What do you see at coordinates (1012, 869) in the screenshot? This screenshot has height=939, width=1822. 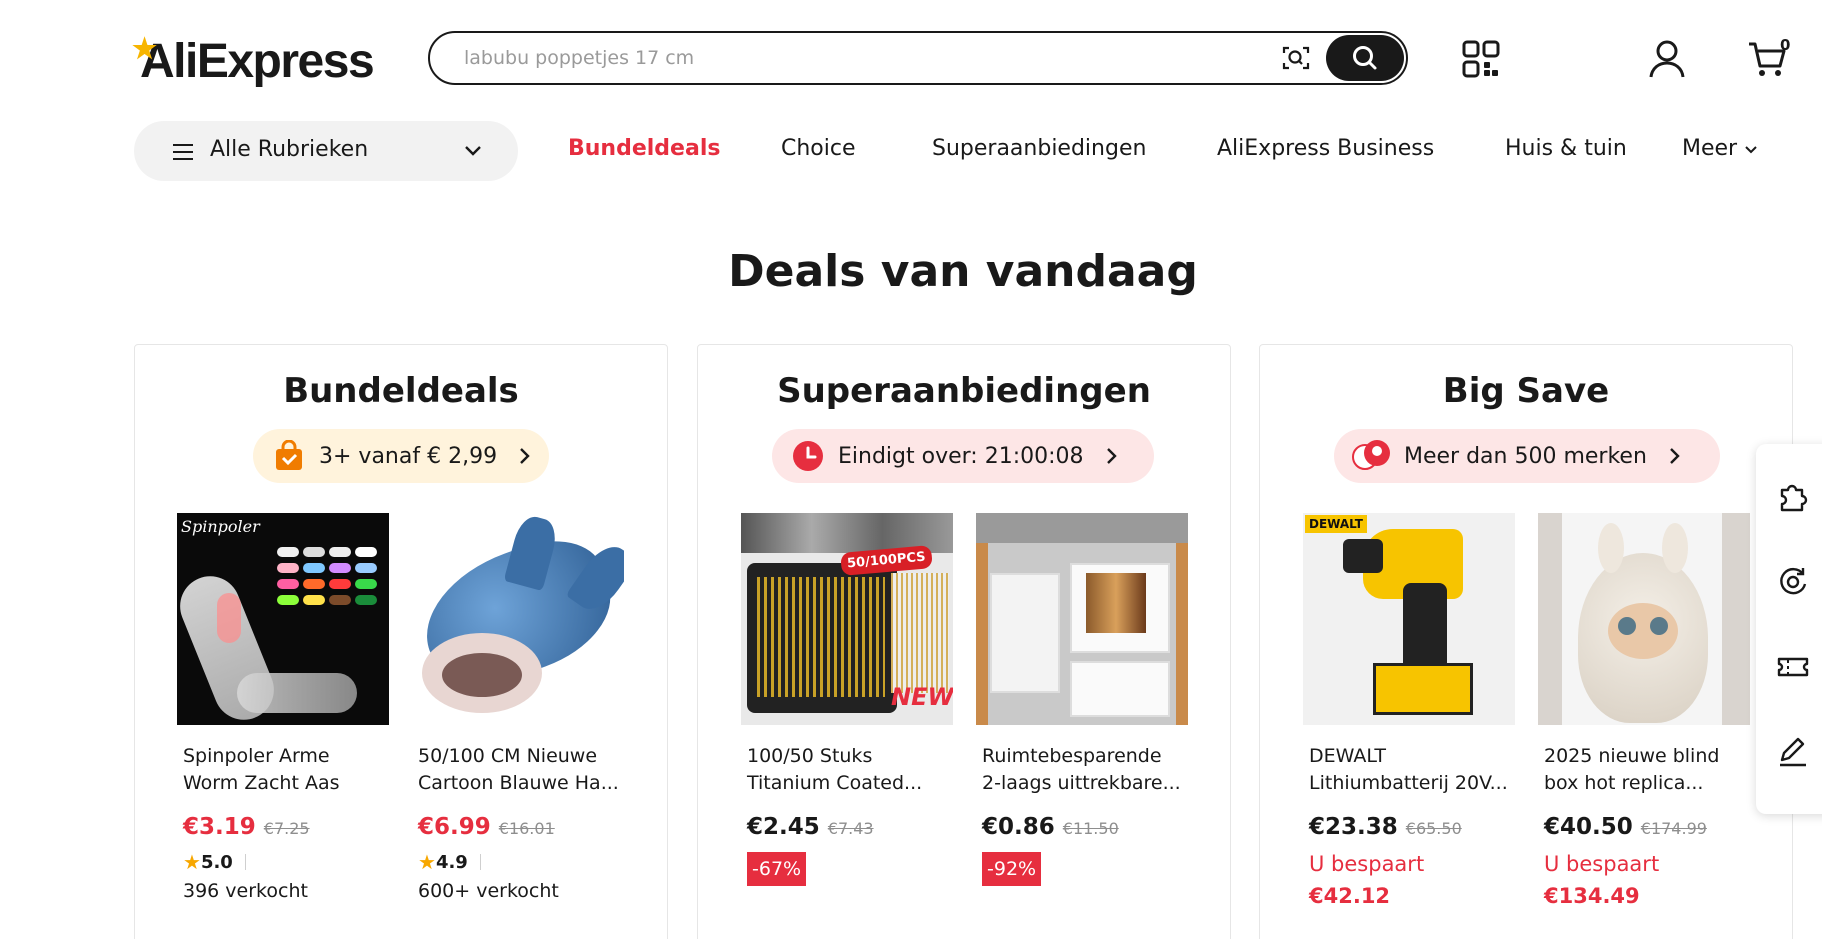 I see `discount-badge: -92%` at bounding box center [1012, 869].